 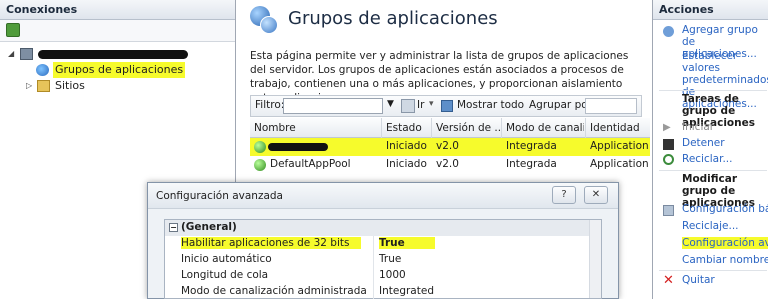 What do you see at coordinates (595, 259) in the screenshot?
I see `property-scrollbar` at bounding box center [595, 259].